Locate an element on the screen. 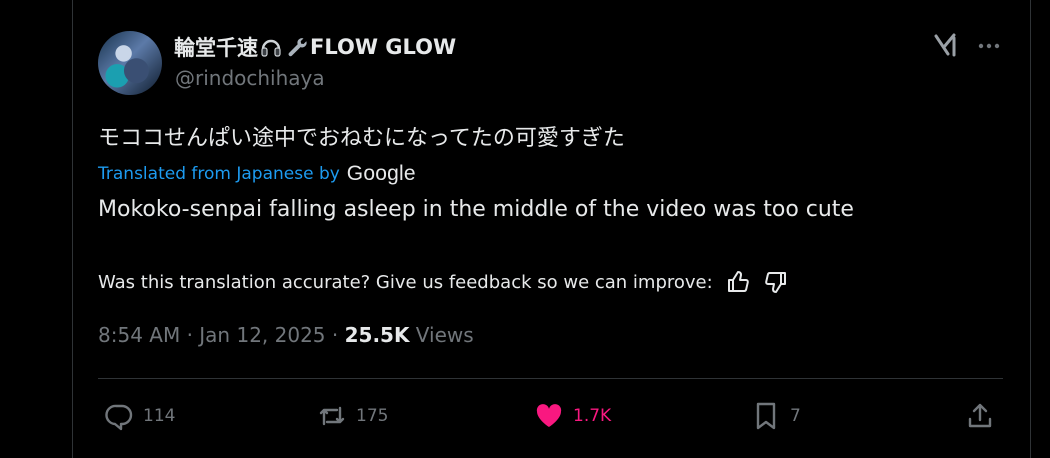  bookmark-button: 7 is located at coordinates (775, 416).